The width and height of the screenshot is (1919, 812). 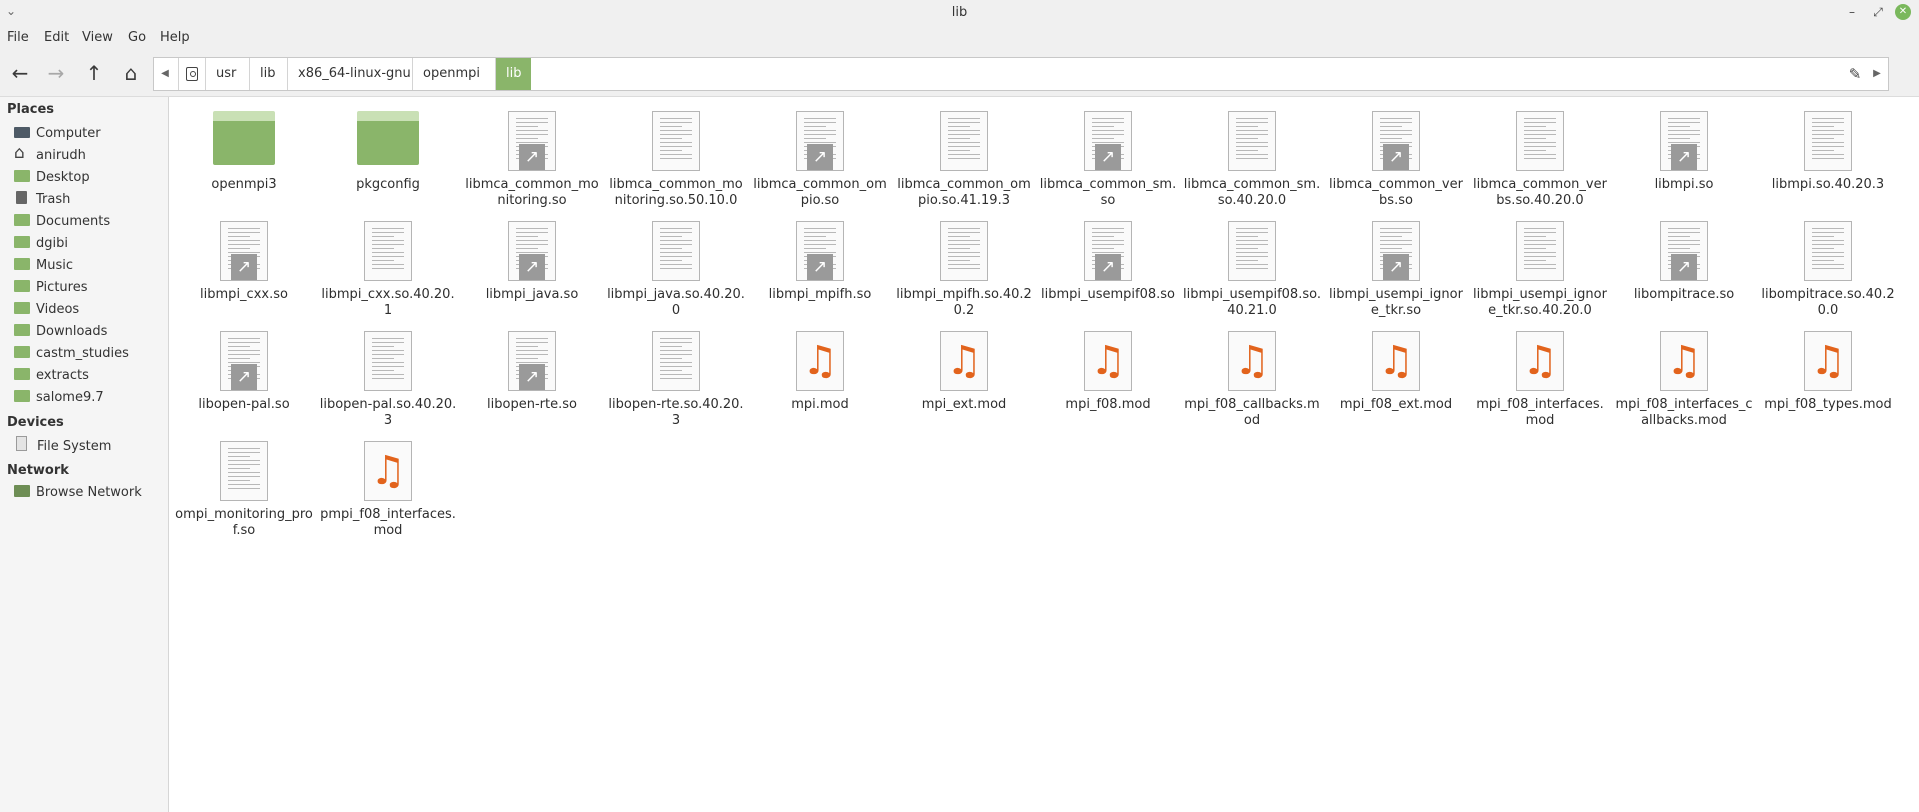 What do you see at coordinates (964, 267) in the screenshot?
I see `file-item: libmpi_mpifh.so.40.20.2` at bounding box center [964, 267].